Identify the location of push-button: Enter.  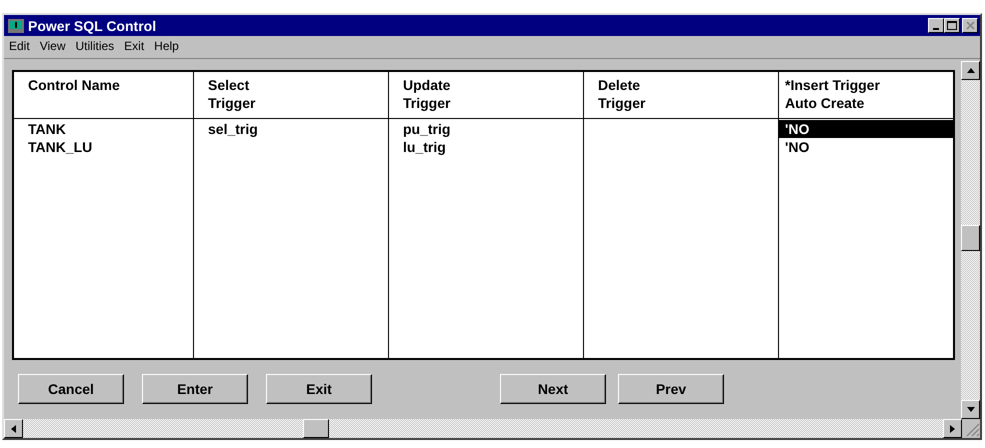
(195, 389).